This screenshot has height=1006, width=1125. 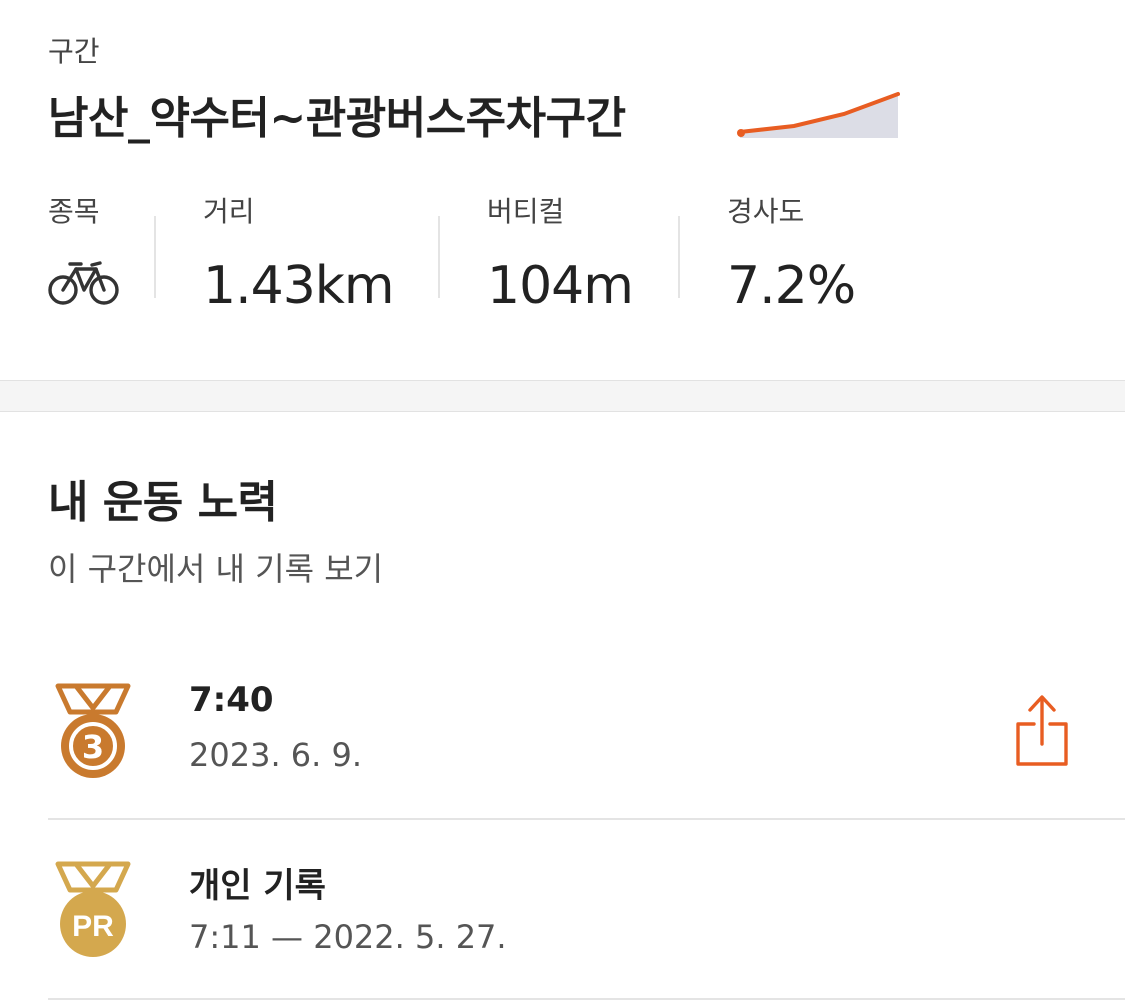 What do you see at coordinates (84, 249) in the screenshot?
I see `stat-sport: 종목` at bounding box center [84, 249].